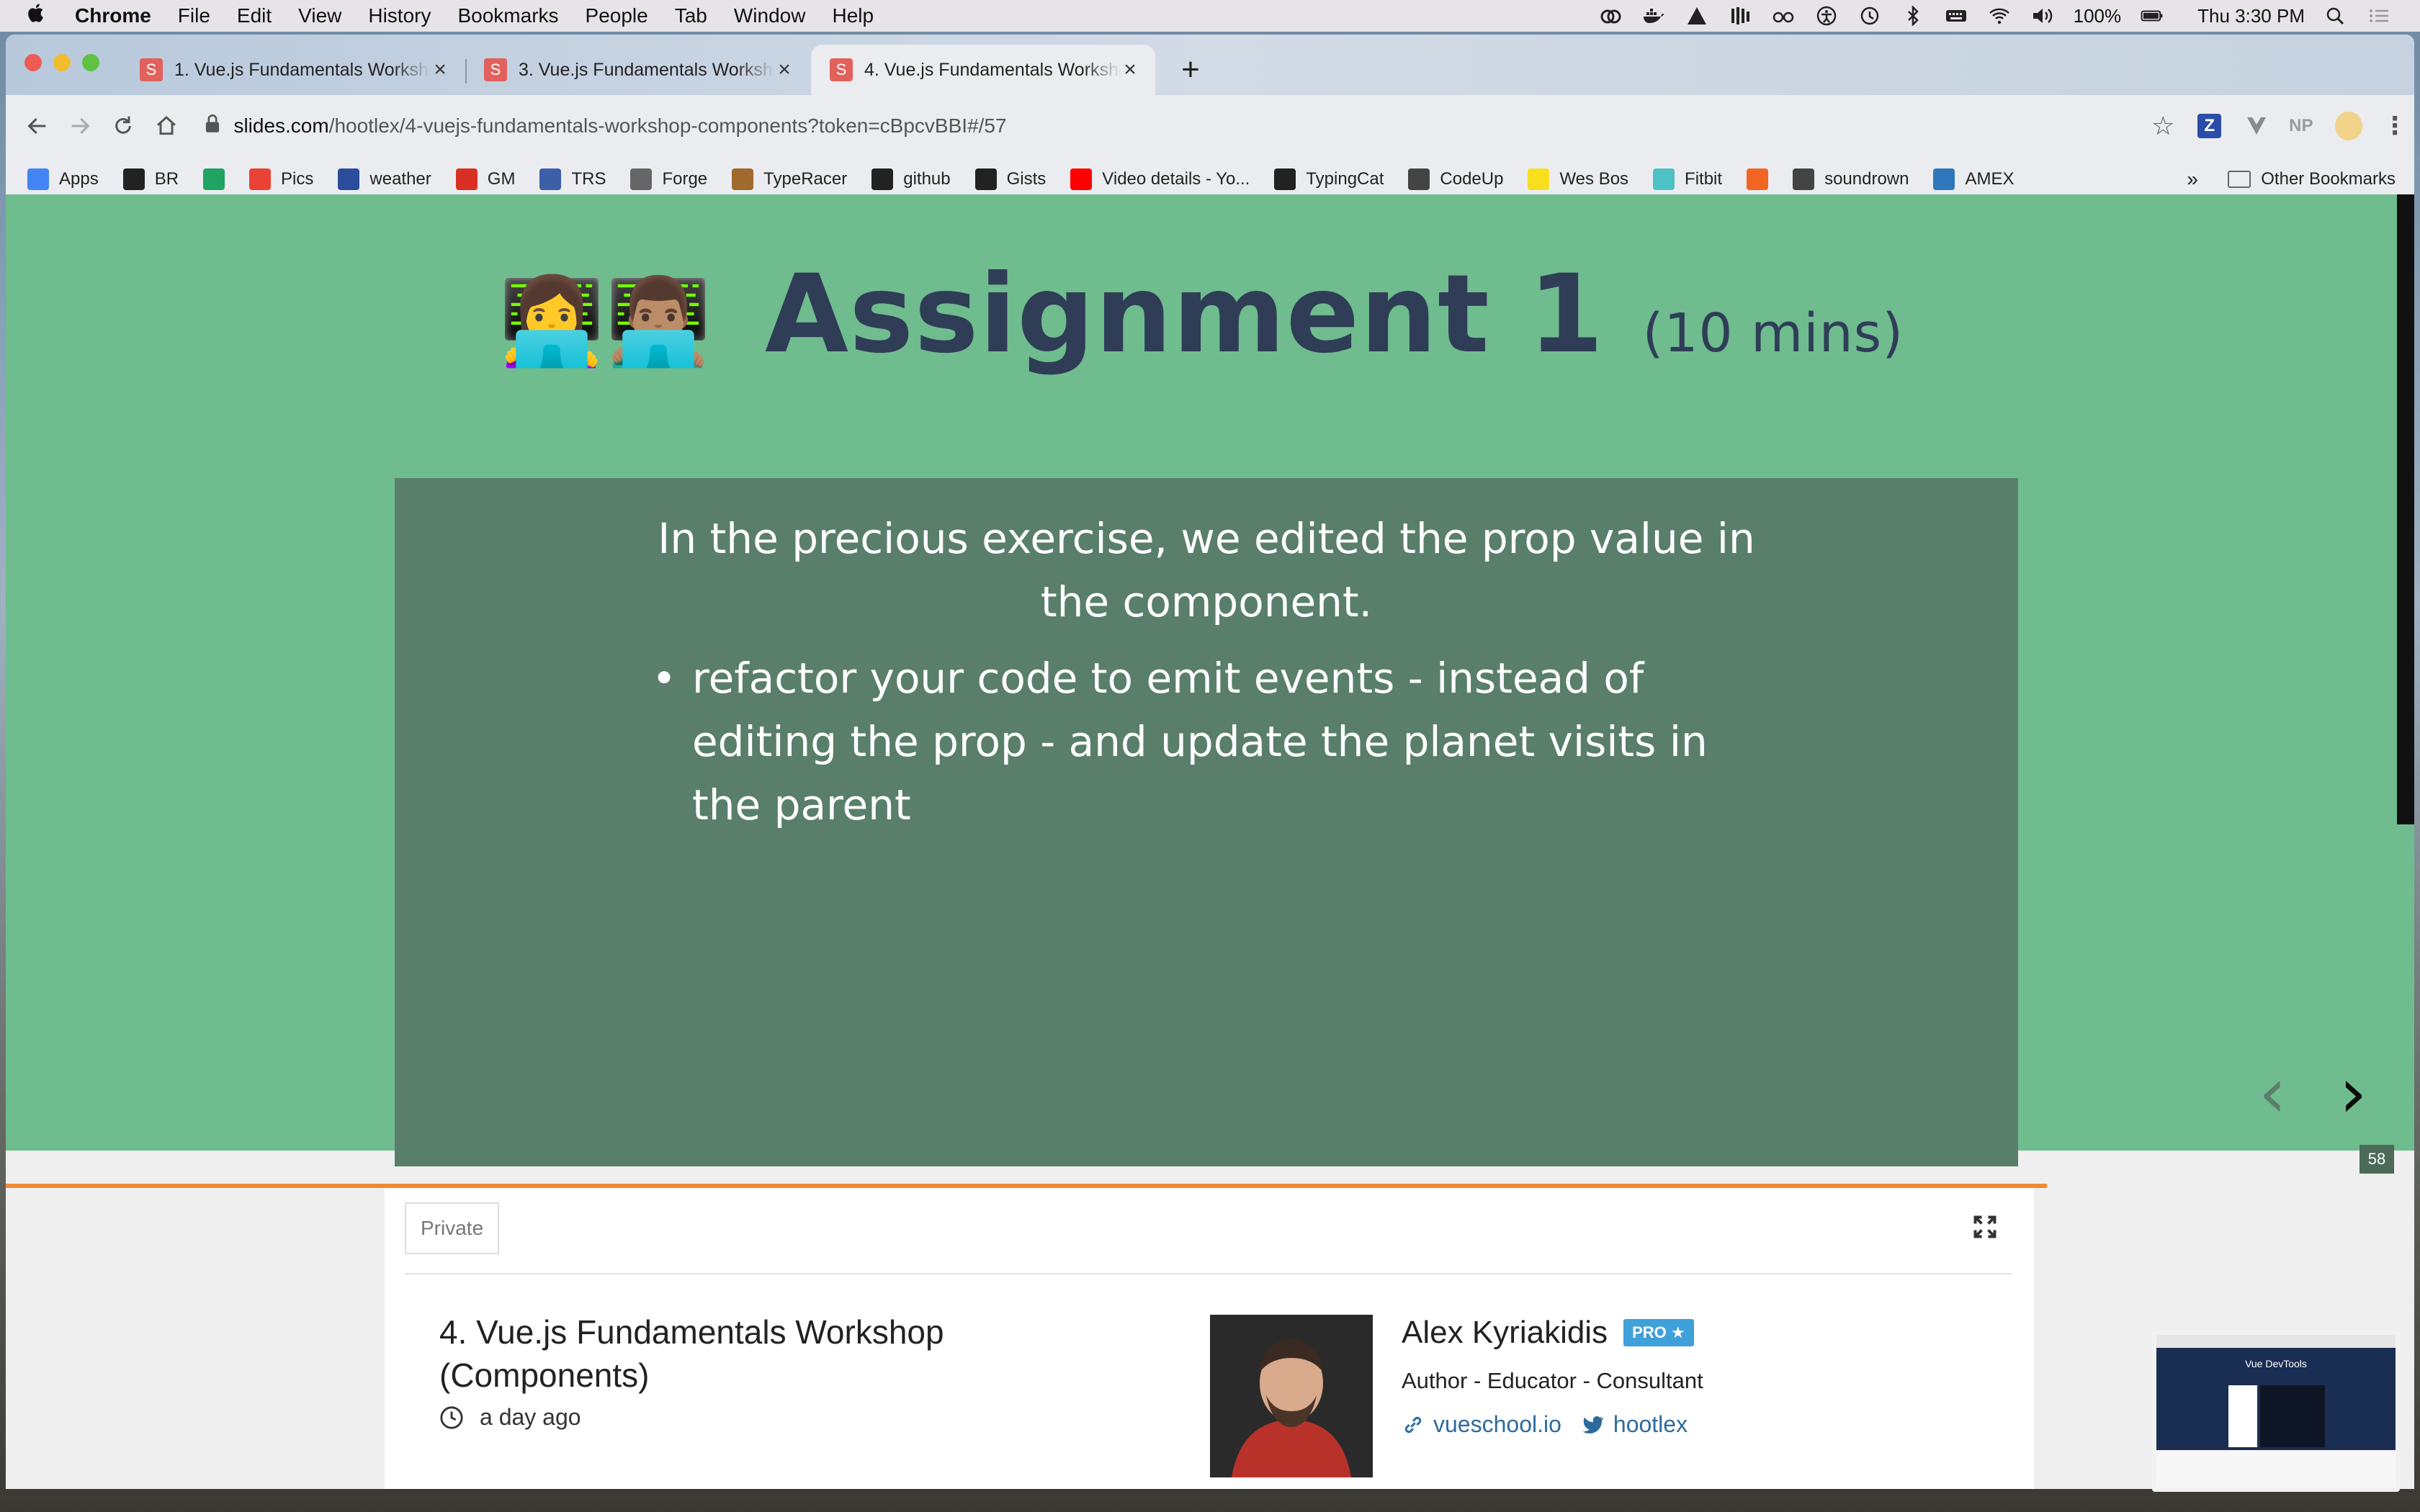 Image resolution: width=2420 pixels, height=1512 pixels. Describe the element at coordinates (40, 16) in the screenshot. I see `apple-menu-icon` at that location.